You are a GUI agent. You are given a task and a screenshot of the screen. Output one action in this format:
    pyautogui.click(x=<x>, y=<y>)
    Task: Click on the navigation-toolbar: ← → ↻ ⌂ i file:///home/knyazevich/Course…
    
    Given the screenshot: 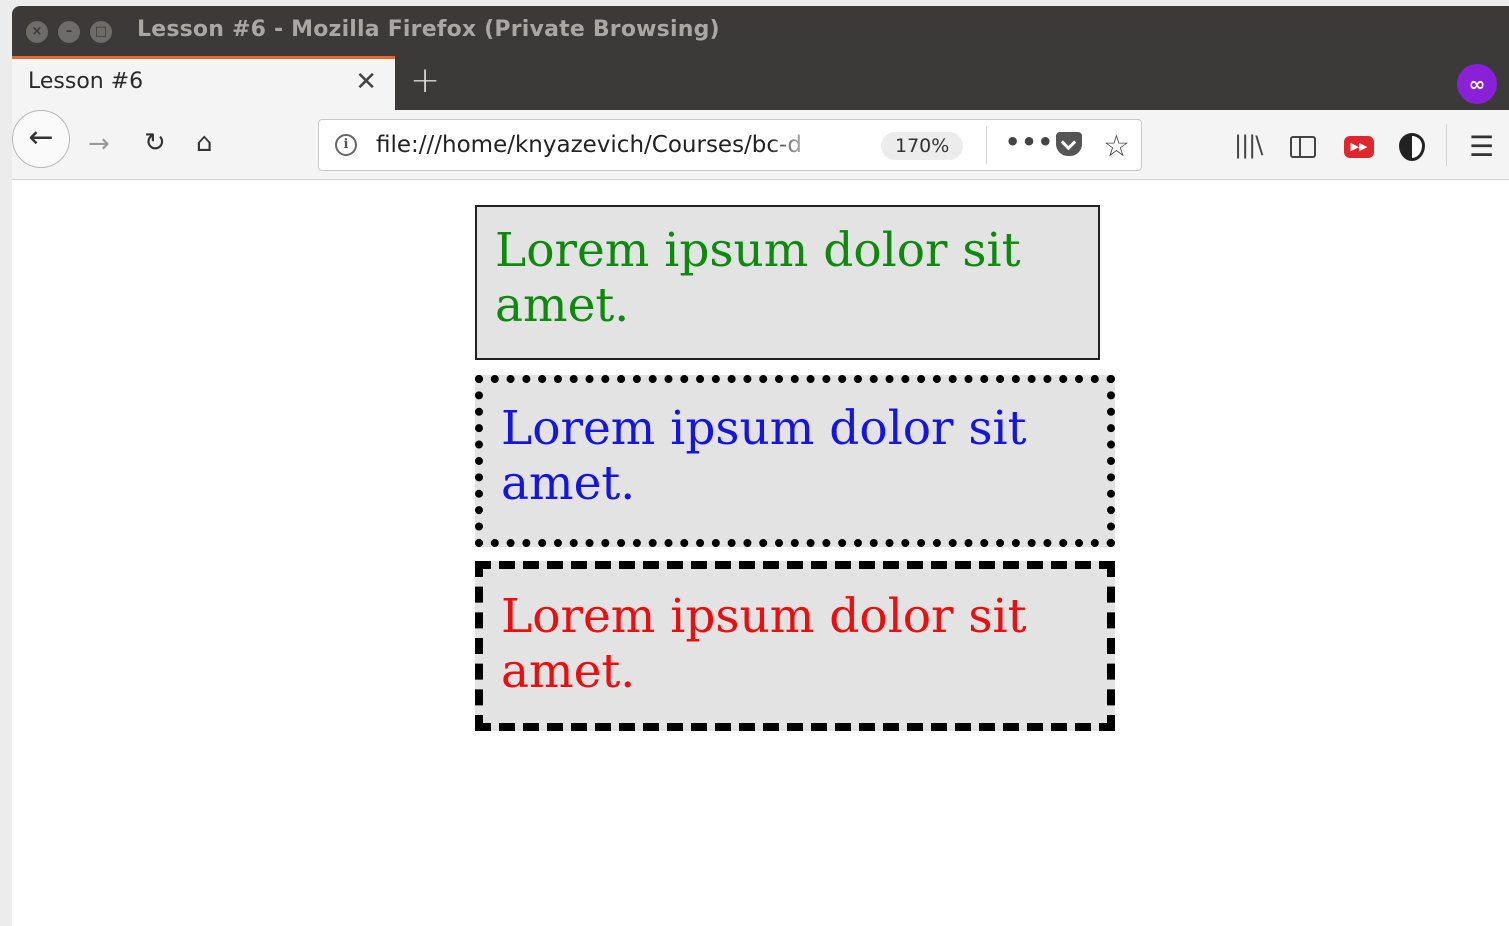 What is the action you would take?
    pyautogui.click(x=760, y=145)
    